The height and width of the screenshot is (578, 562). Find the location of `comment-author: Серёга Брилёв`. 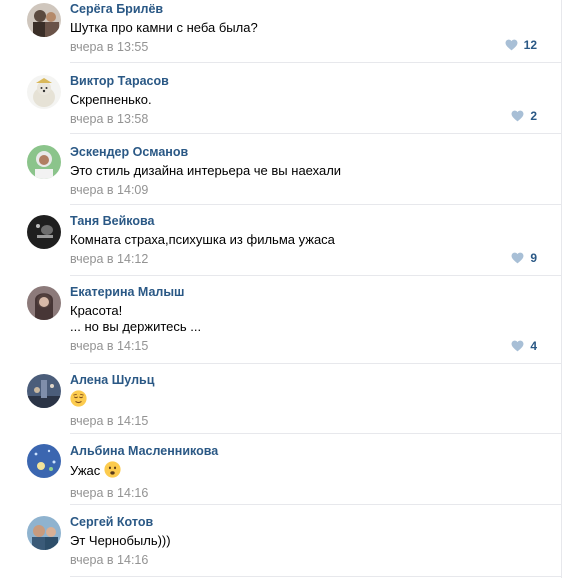

comment-author: Серёга Брилёв is located at coordinates (315, 9).